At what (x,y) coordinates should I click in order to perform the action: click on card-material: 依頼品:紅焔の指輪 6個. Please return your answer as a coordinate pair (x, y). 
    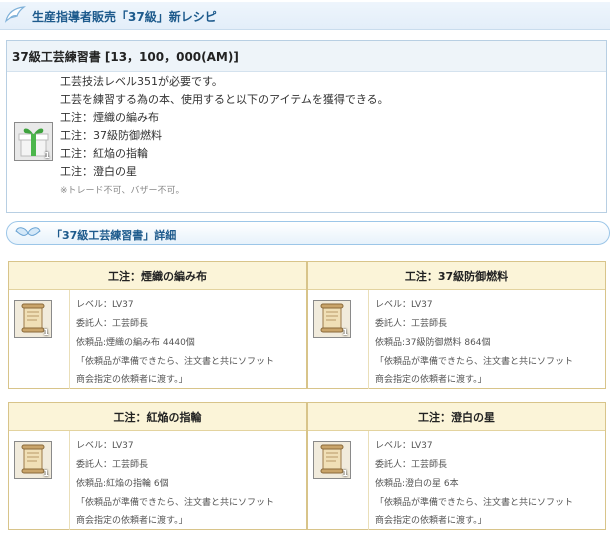
    Looking at the image, I should click on (122, 484).